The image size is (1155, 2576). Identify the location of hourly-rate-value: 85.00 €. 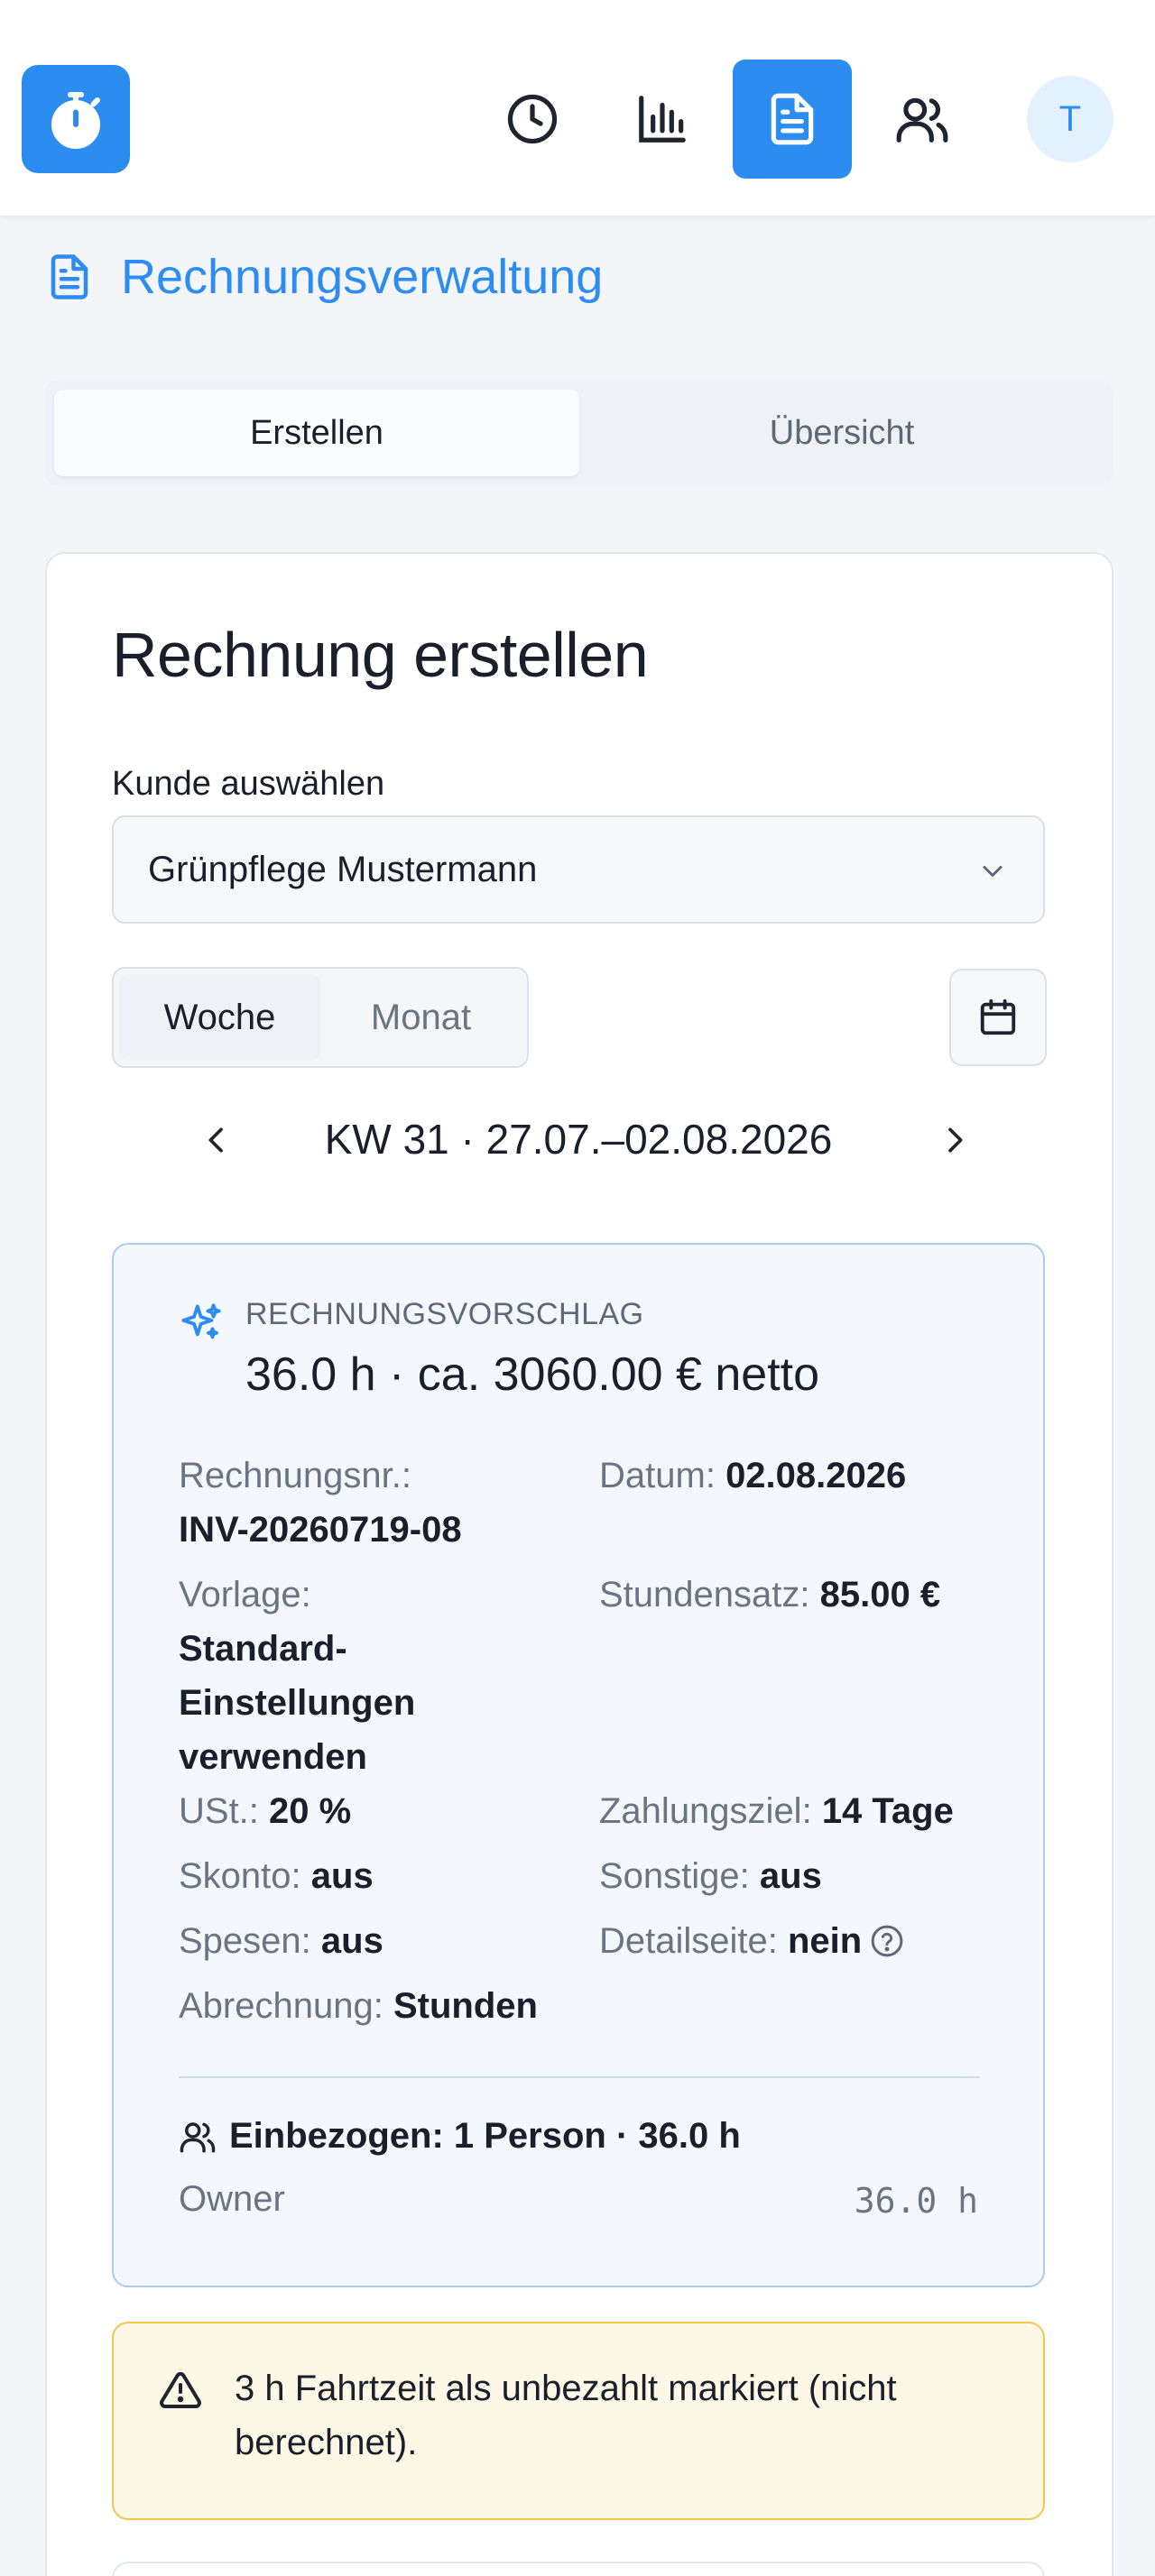
(880, 1595).